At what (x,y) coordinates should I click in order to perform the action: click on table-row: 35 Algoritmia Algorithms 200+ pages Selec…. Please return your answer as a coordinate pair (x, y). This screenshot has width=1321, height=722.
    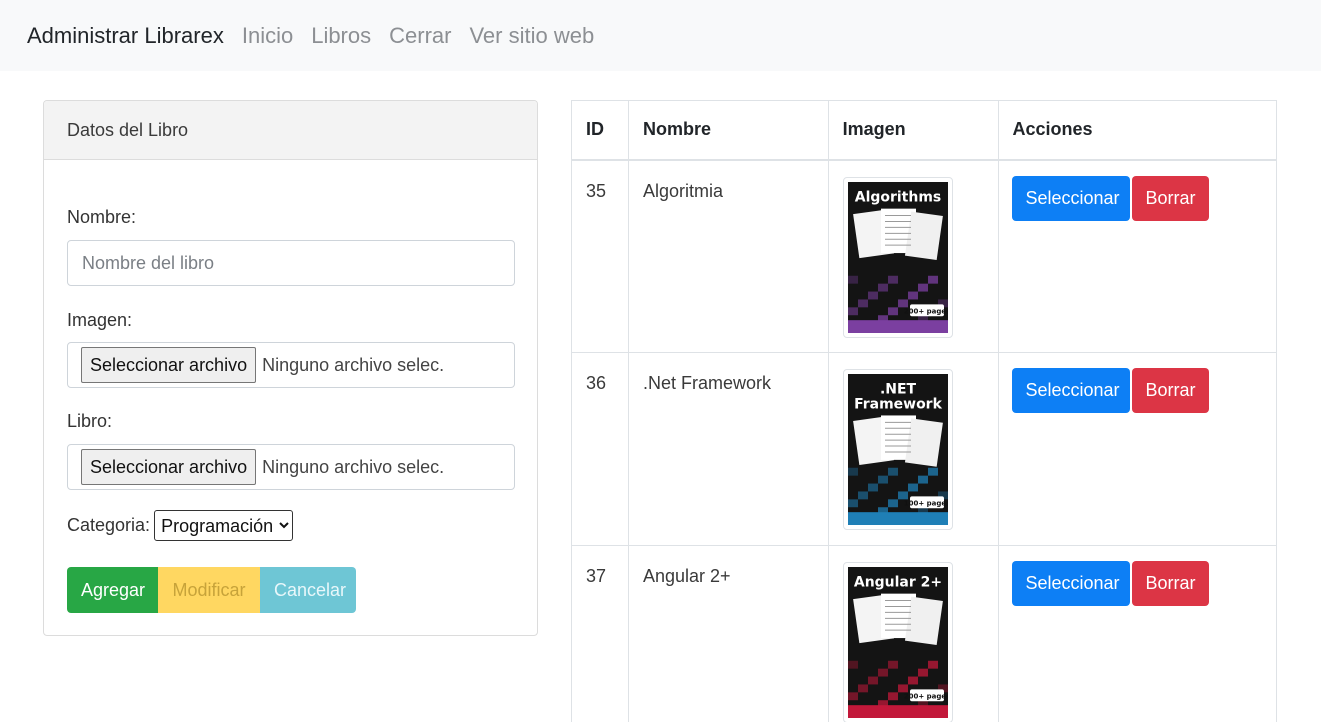
    Looking at the image, I should click on (924, 256).